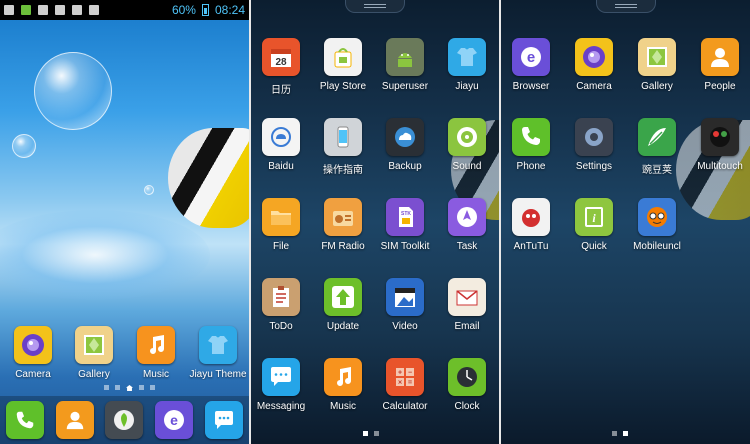  I want to click on app-messaging: Messaging, so click(282, 385).